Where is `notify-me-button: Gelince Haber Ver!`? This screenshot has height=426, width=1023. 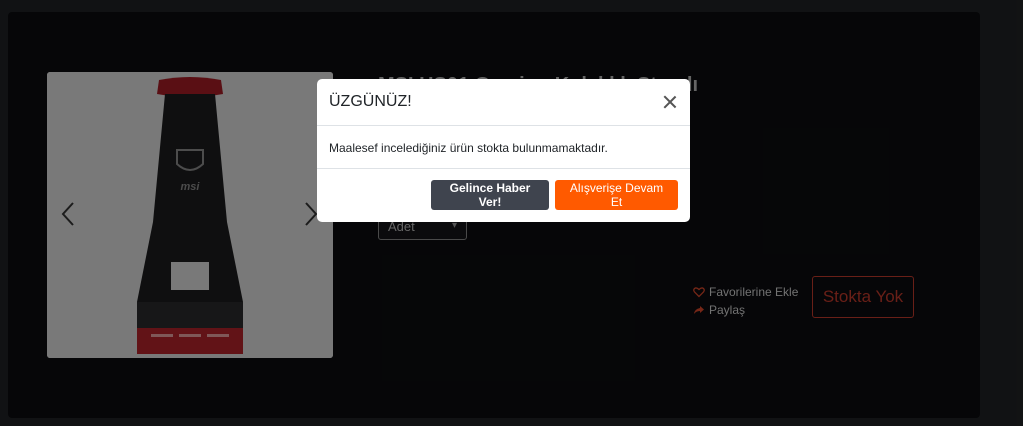
notify-me-button: Gelince Haber Ver! is located at coordinates (490, 195).